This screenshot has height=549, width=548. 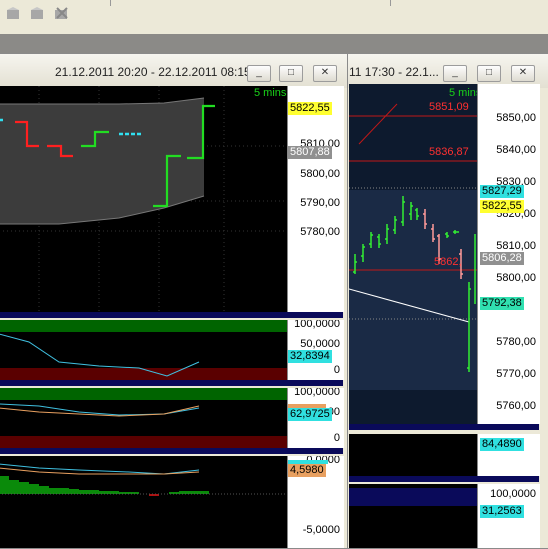 I want to click on price-tag-high: 5827,29, so click(x=502, y=191).